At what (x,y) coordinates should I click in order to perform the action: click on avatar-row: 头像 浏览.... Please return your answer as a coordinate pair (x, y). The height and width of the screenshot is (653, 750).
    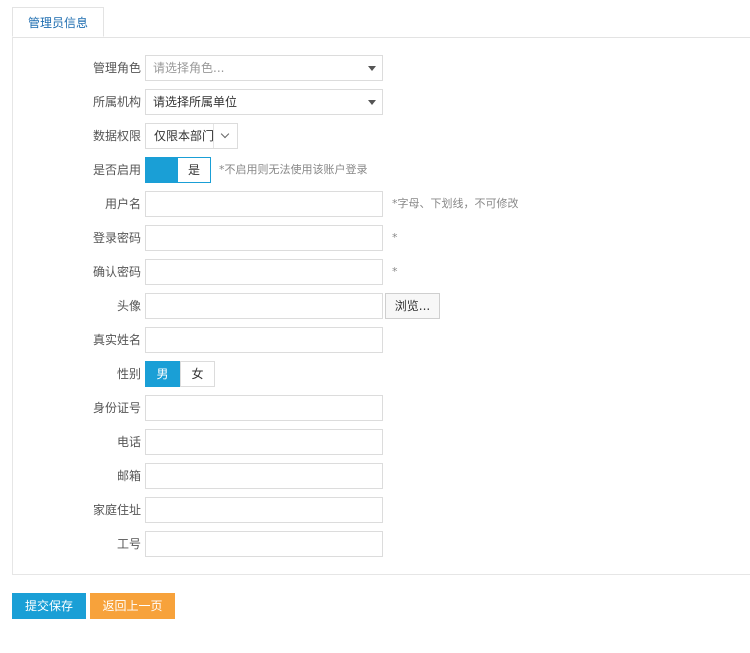
    Looking at the image, I should click on (381, 306).